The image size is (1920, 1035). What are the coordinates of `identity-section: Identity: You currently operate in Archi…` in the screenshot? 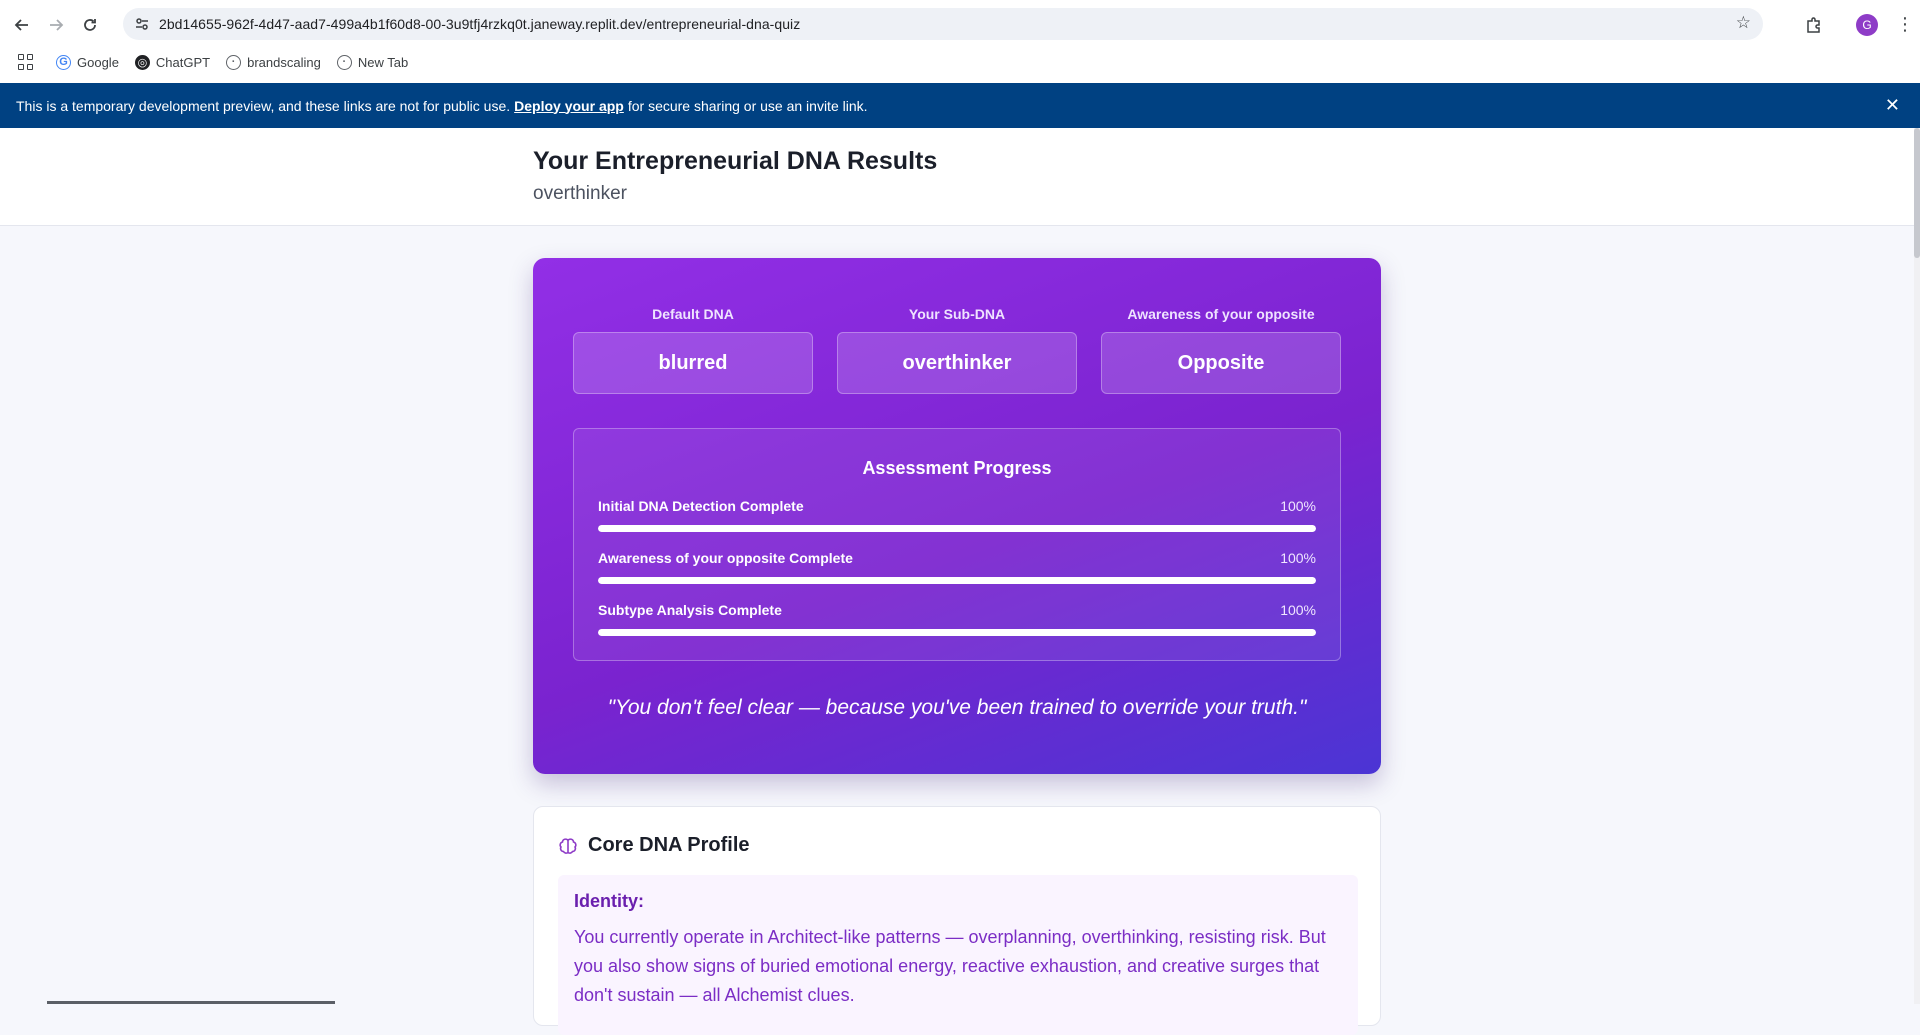 It's located at (958, 955).